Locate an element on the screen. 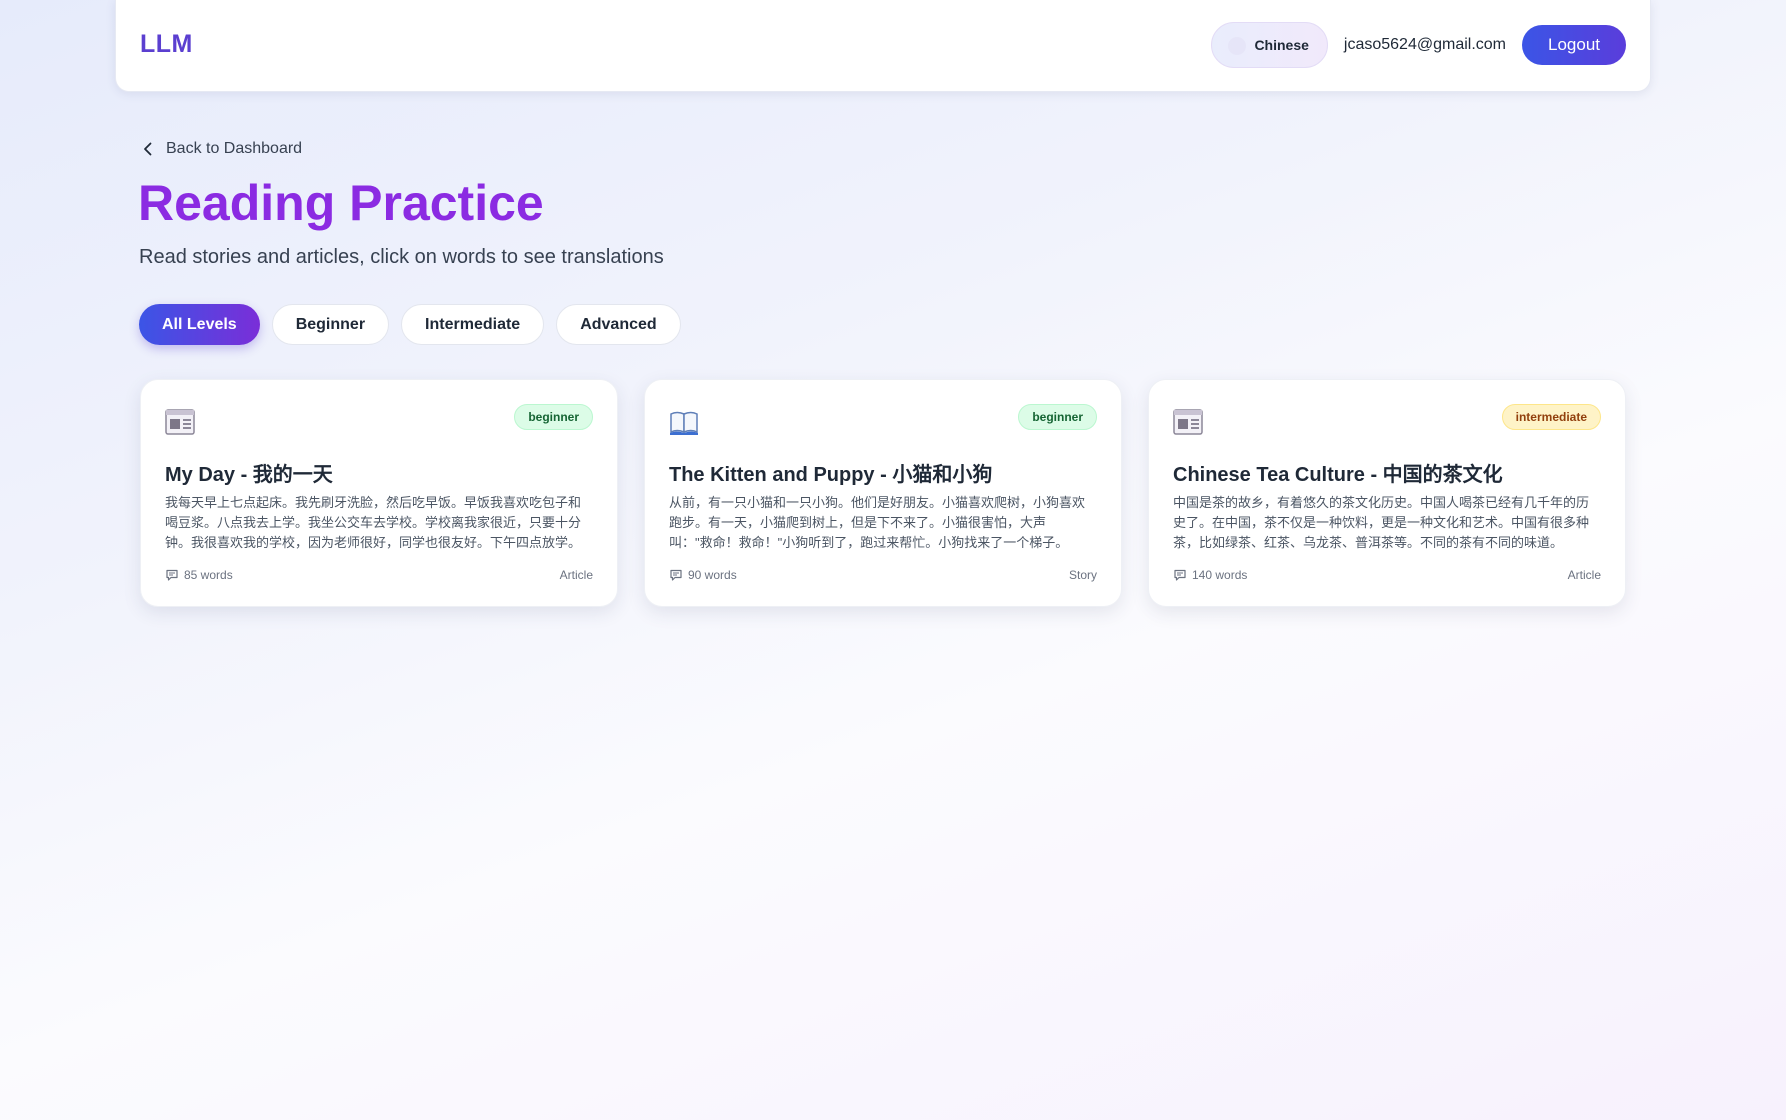  word-count-label: 90 words is located at coordinates (712, 575).